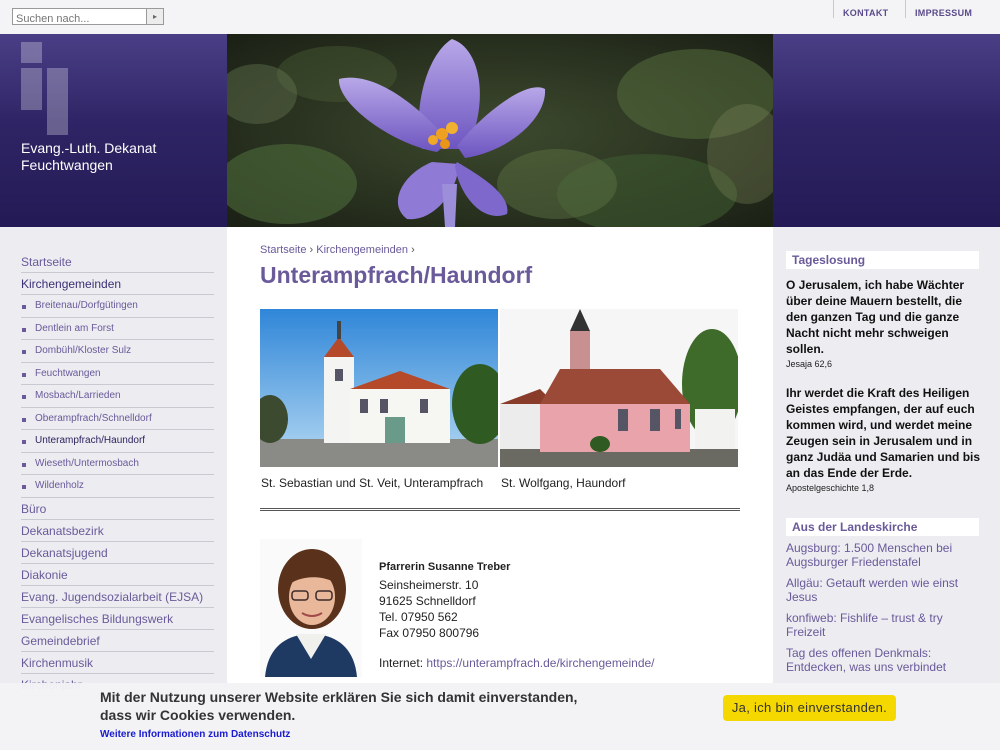 The image size is (1000, 750). What do you see at coordinates (117, 575) in the screenshot?
I see `nav-item: Diakonie` at bounding box center [117, 575].